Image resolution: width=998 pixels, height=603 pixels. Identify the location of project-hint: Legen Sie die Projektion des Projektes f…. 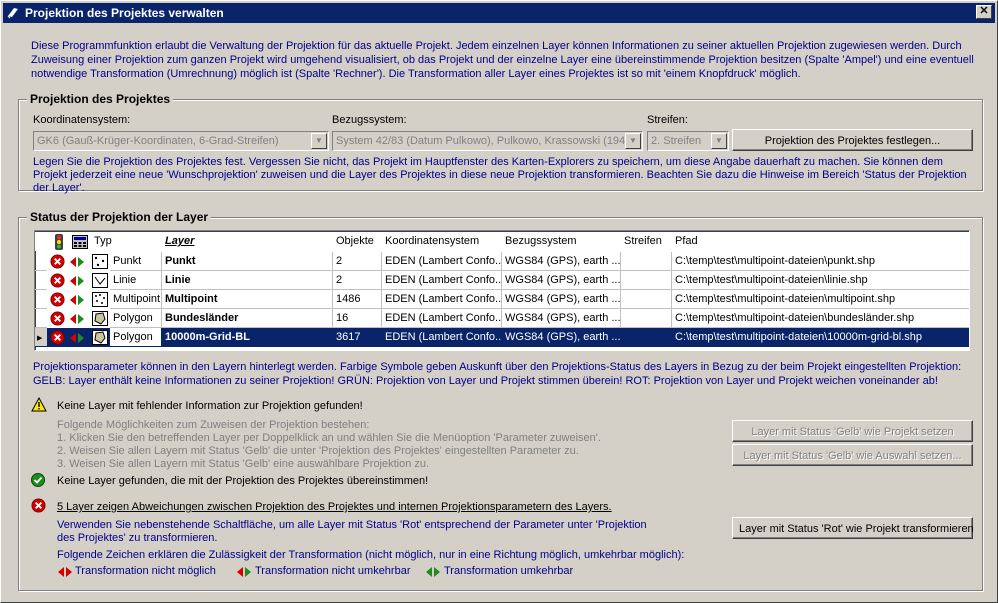
(500, 175).